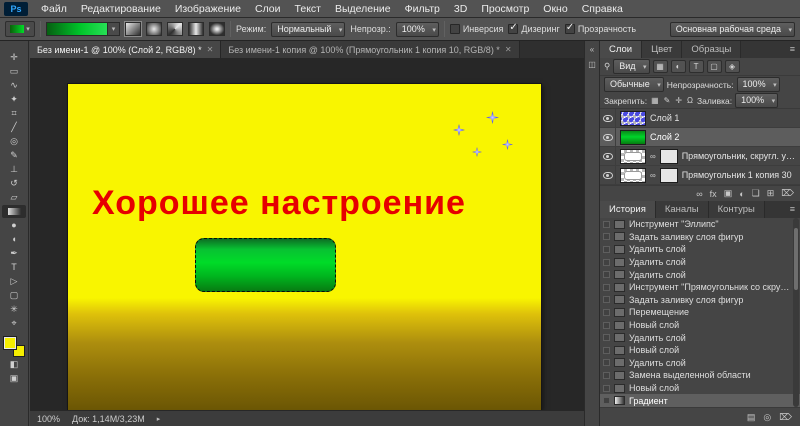 The height and width of the screenshot is (426, 800). Describe the element at coordinates (14, 378) in the screenshot. I see `screen-mode-icon: ▣` at that location.